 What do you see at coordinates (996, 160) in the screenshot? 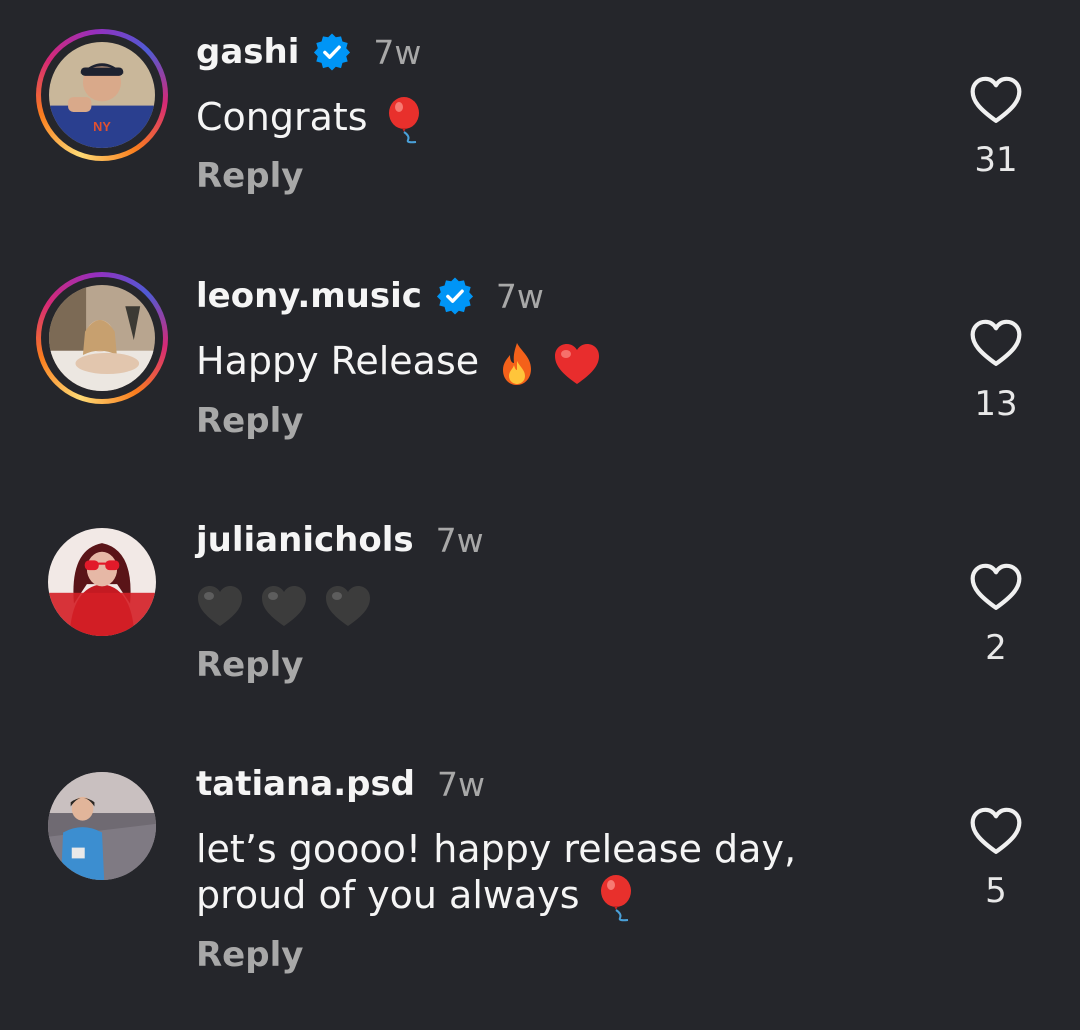
I see `like-count: 31` at bounding box center [996, 160].